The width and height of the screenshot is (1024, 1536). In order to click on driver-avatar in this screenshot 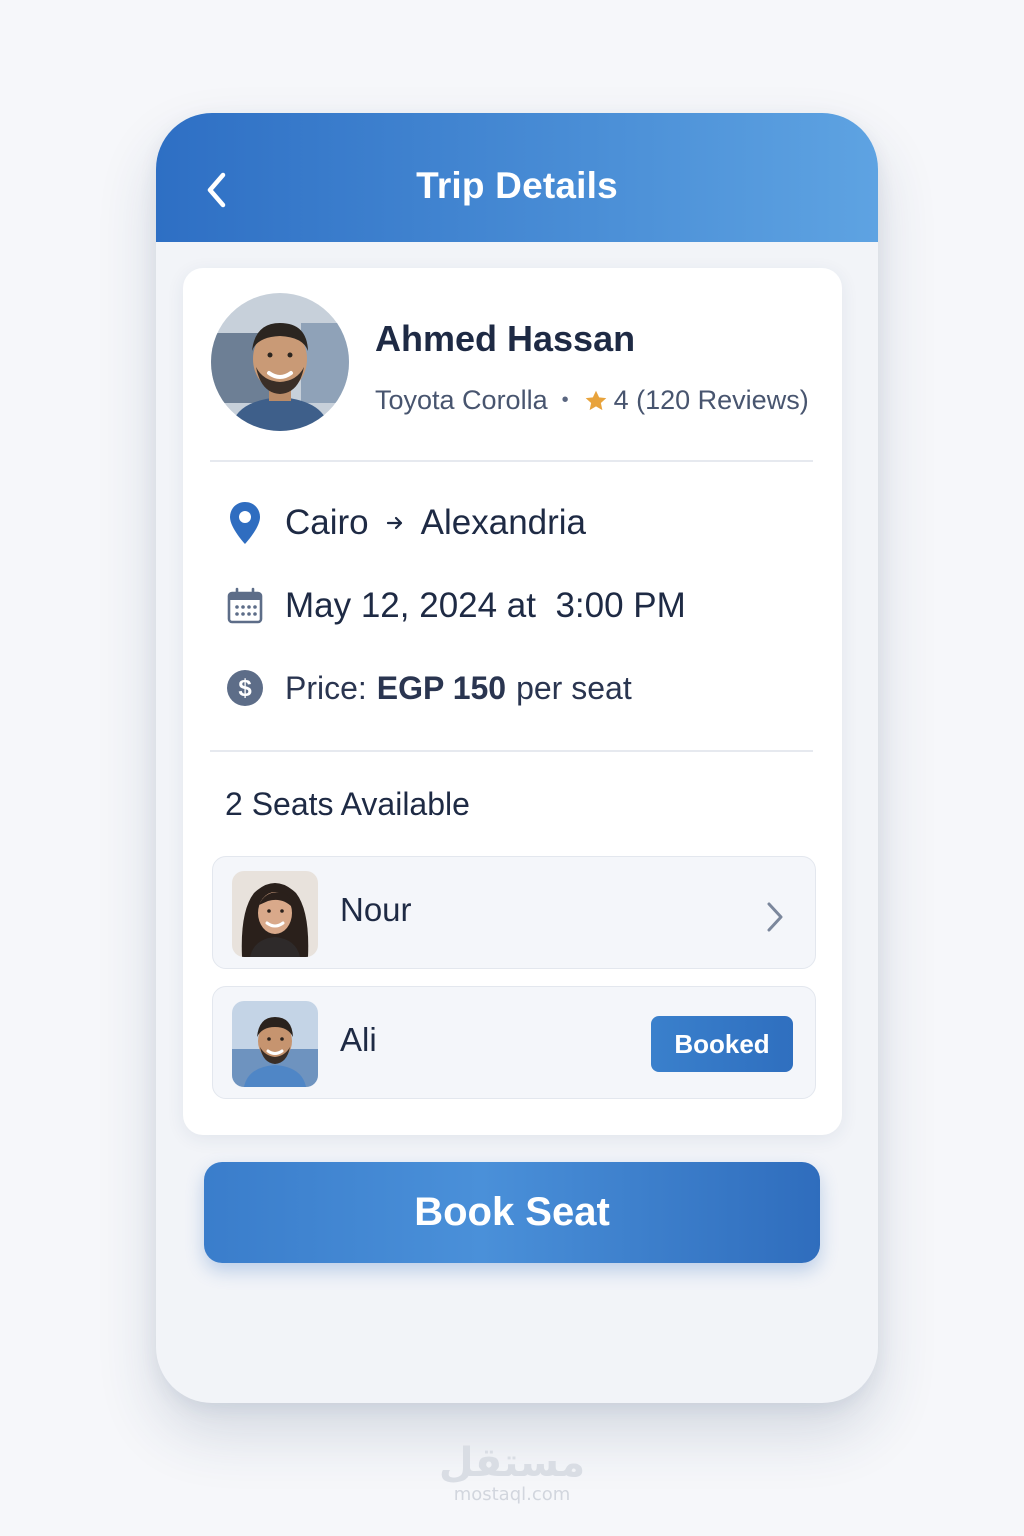, I will do `click(280, 362)`.